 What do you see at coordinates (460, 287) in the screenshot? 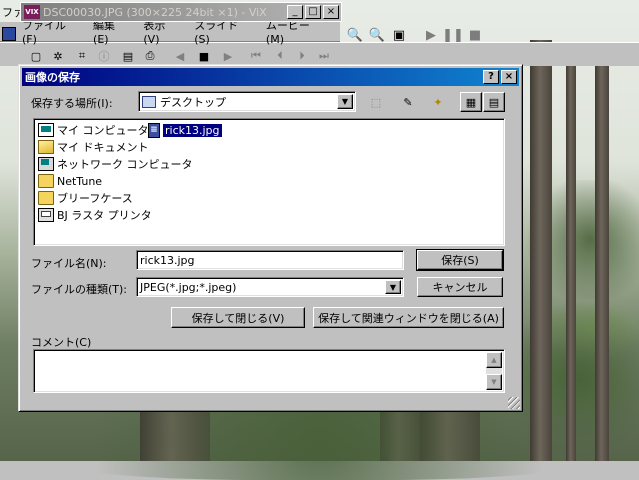
I see `cancel-button: キャンセル` at bounding box center [460, 287].